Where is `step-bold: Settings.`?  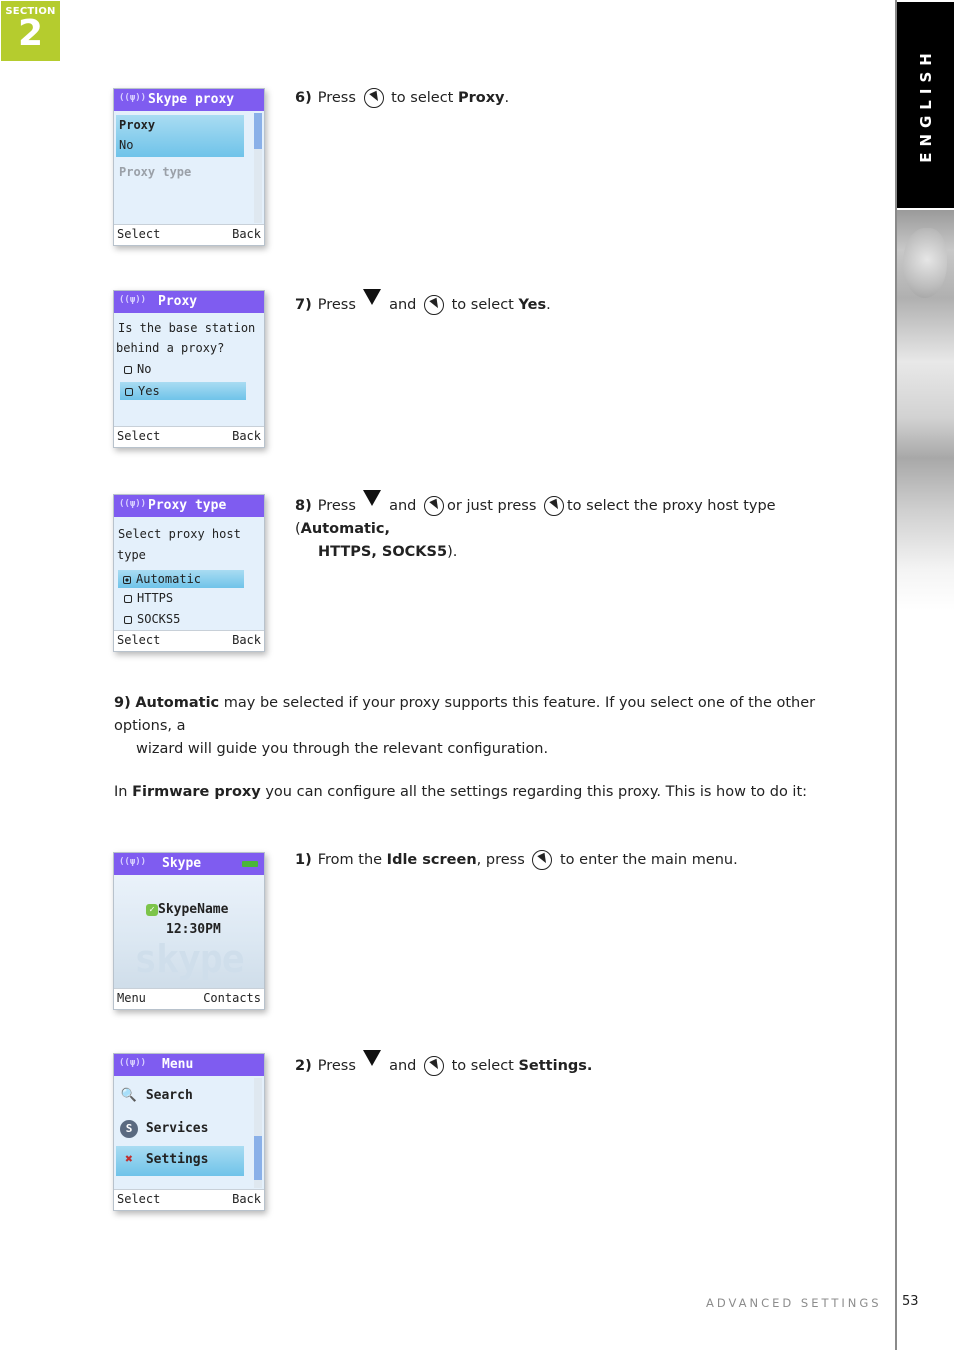 step-bold: Settings. is located at coordinates (555, 1066).